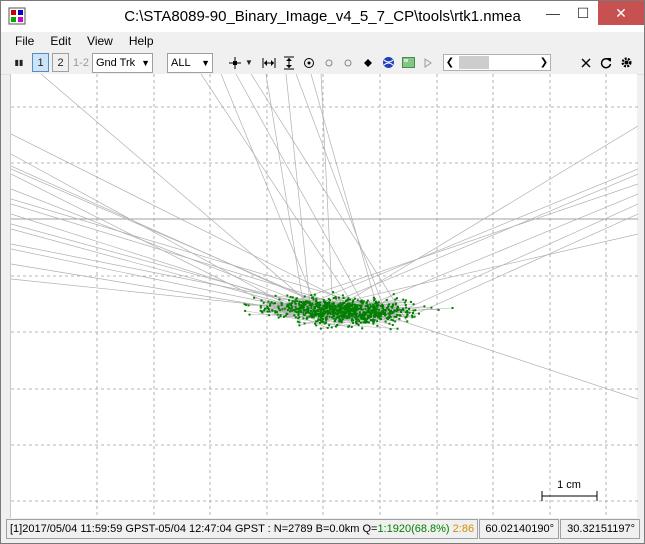 The image size is (645, 544). Describe the element at coordinates (497, 62) in the screenshot. I see `time-scrollbar: ❮ ❯` at that location.